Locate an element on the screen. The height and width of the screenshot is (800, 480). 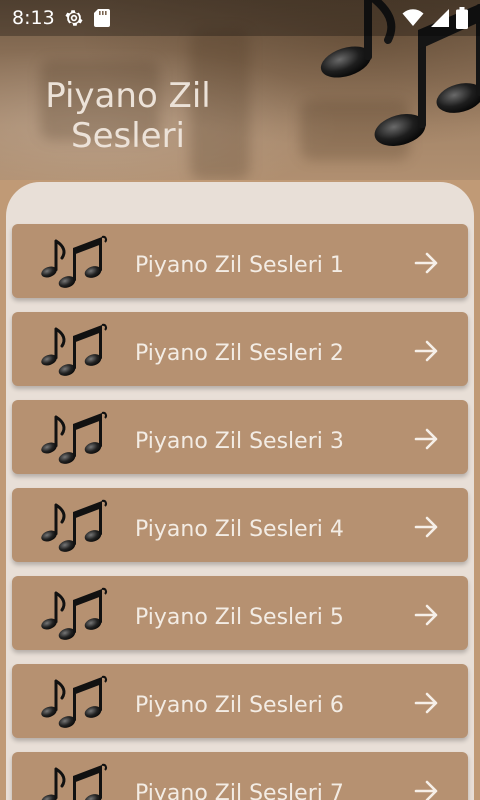
ringtone-list-item: Piyano Zil Sesleri 1 is located at coordinates (240, 261).